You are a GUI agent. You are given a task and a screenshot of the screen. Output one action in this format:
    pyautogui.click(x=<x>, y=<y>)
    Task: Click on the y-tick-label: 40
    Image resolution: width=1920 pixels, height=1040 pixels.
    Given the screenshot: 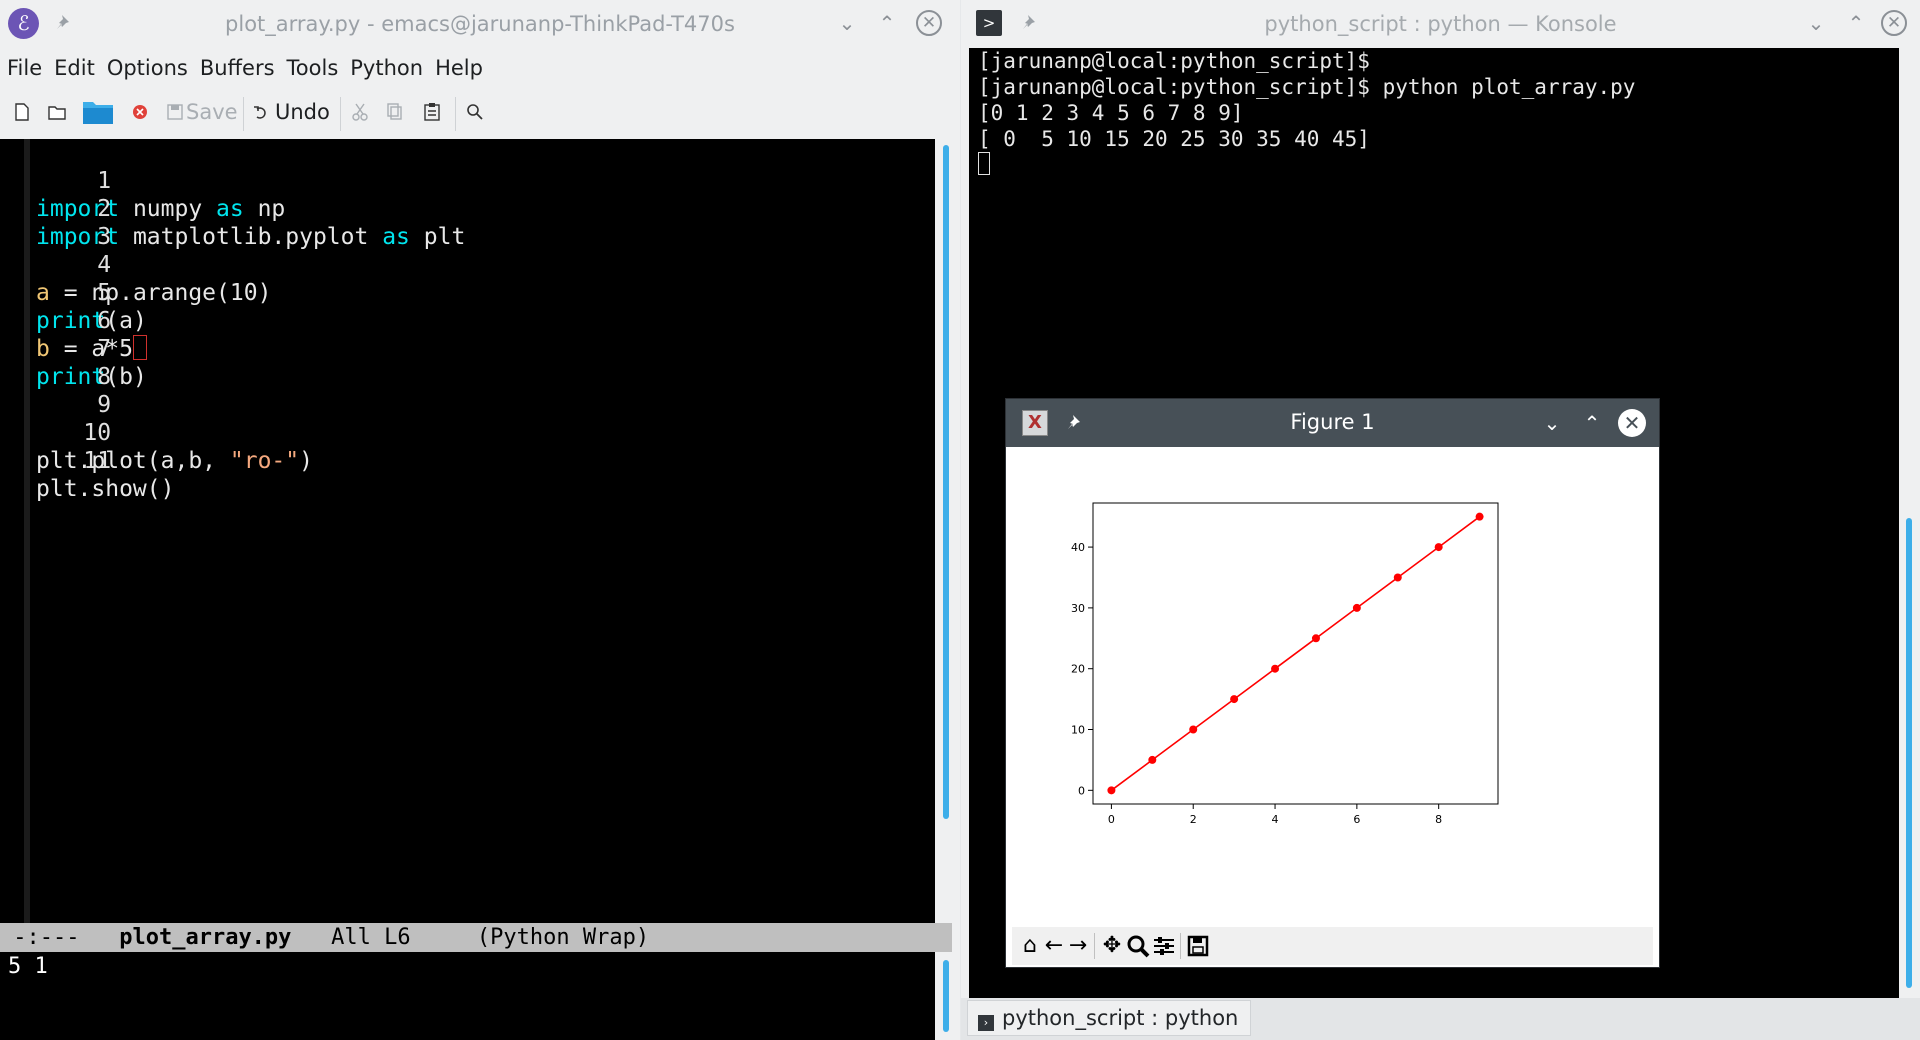 What is the action you would take?
    pyautogui.click(x=1078, y=547)
    